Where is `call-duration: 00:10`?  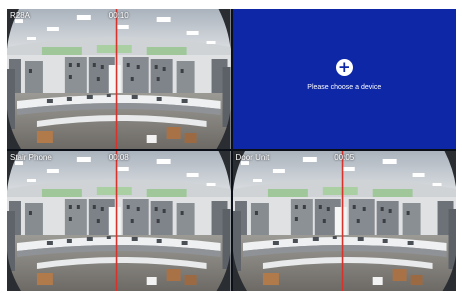
call-duration: 00:10 is located at coordinates (118, 15).